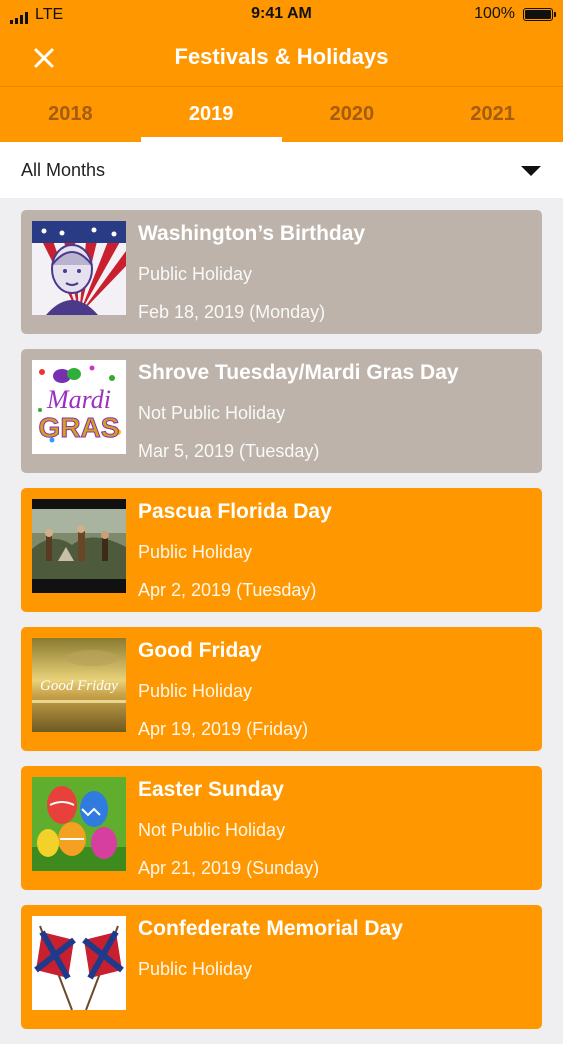 The width and height of the screenshot is (563, 1044). I want to click on year-tabs: 2018 2019 2020 2021, so click(281, 114).